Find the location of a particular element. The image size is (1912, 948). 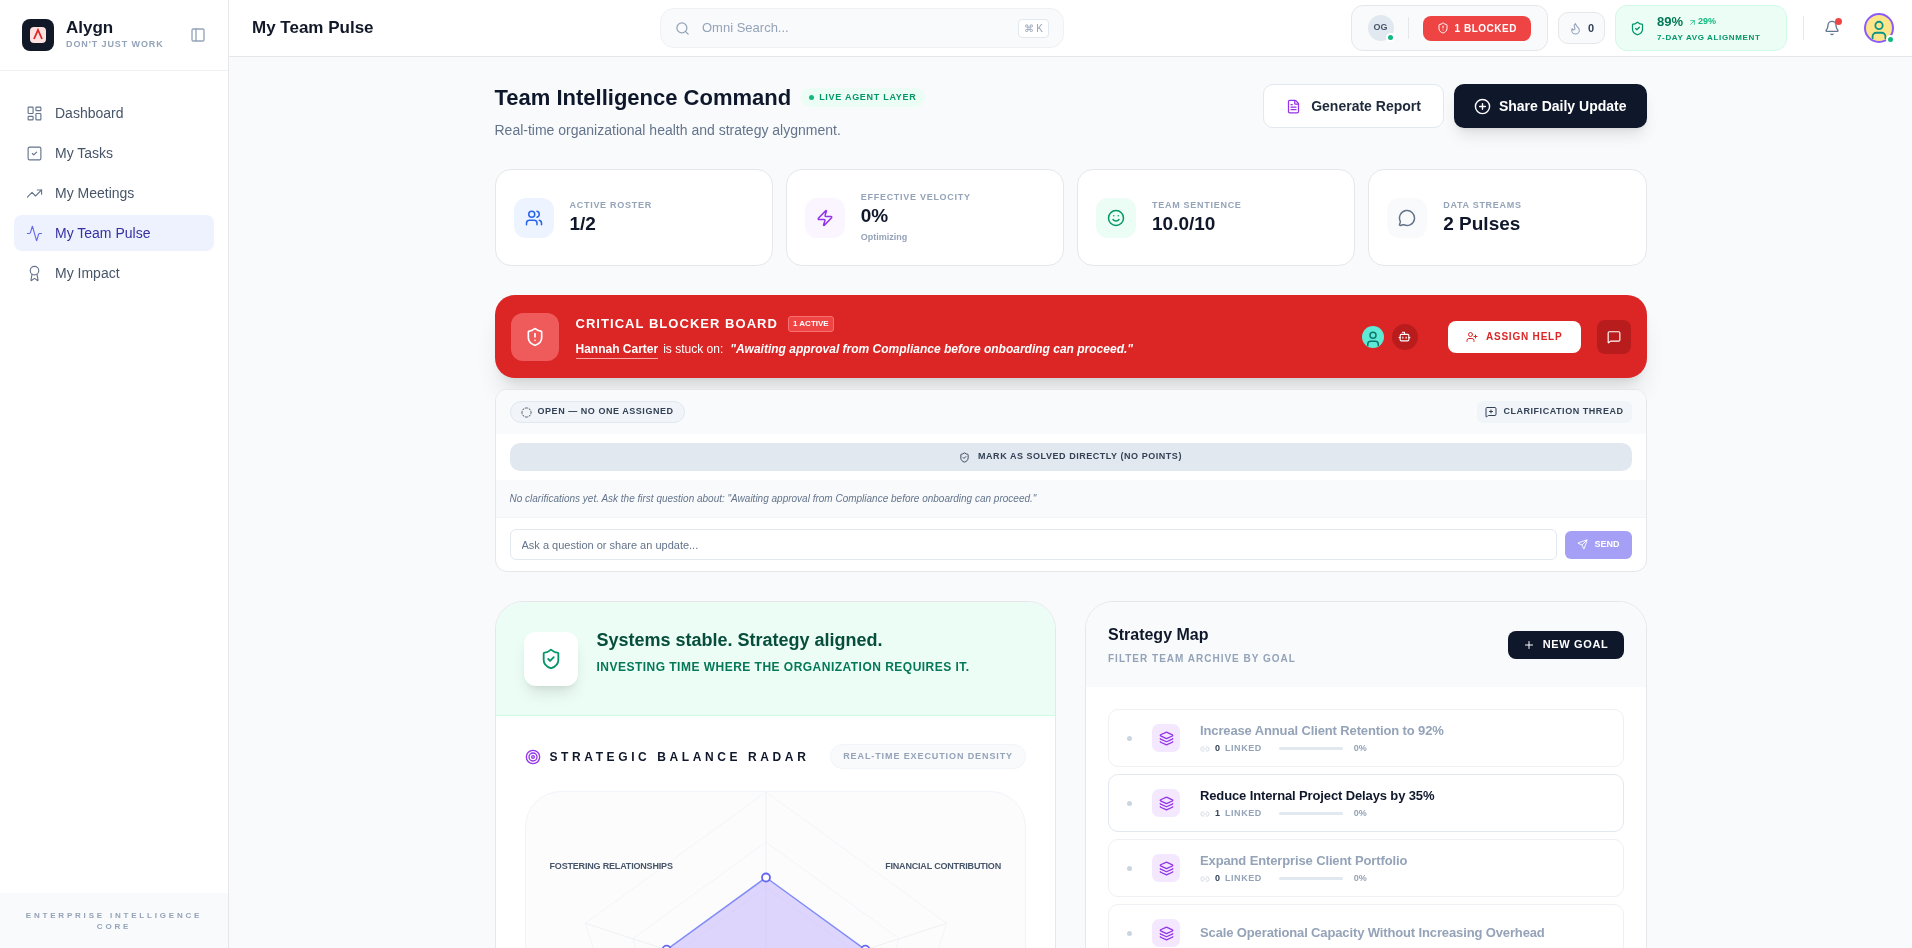

goal-row: Expand Enterprise Client Portfolio 0 LINKED 0% is located at coordinates (1366, 868).